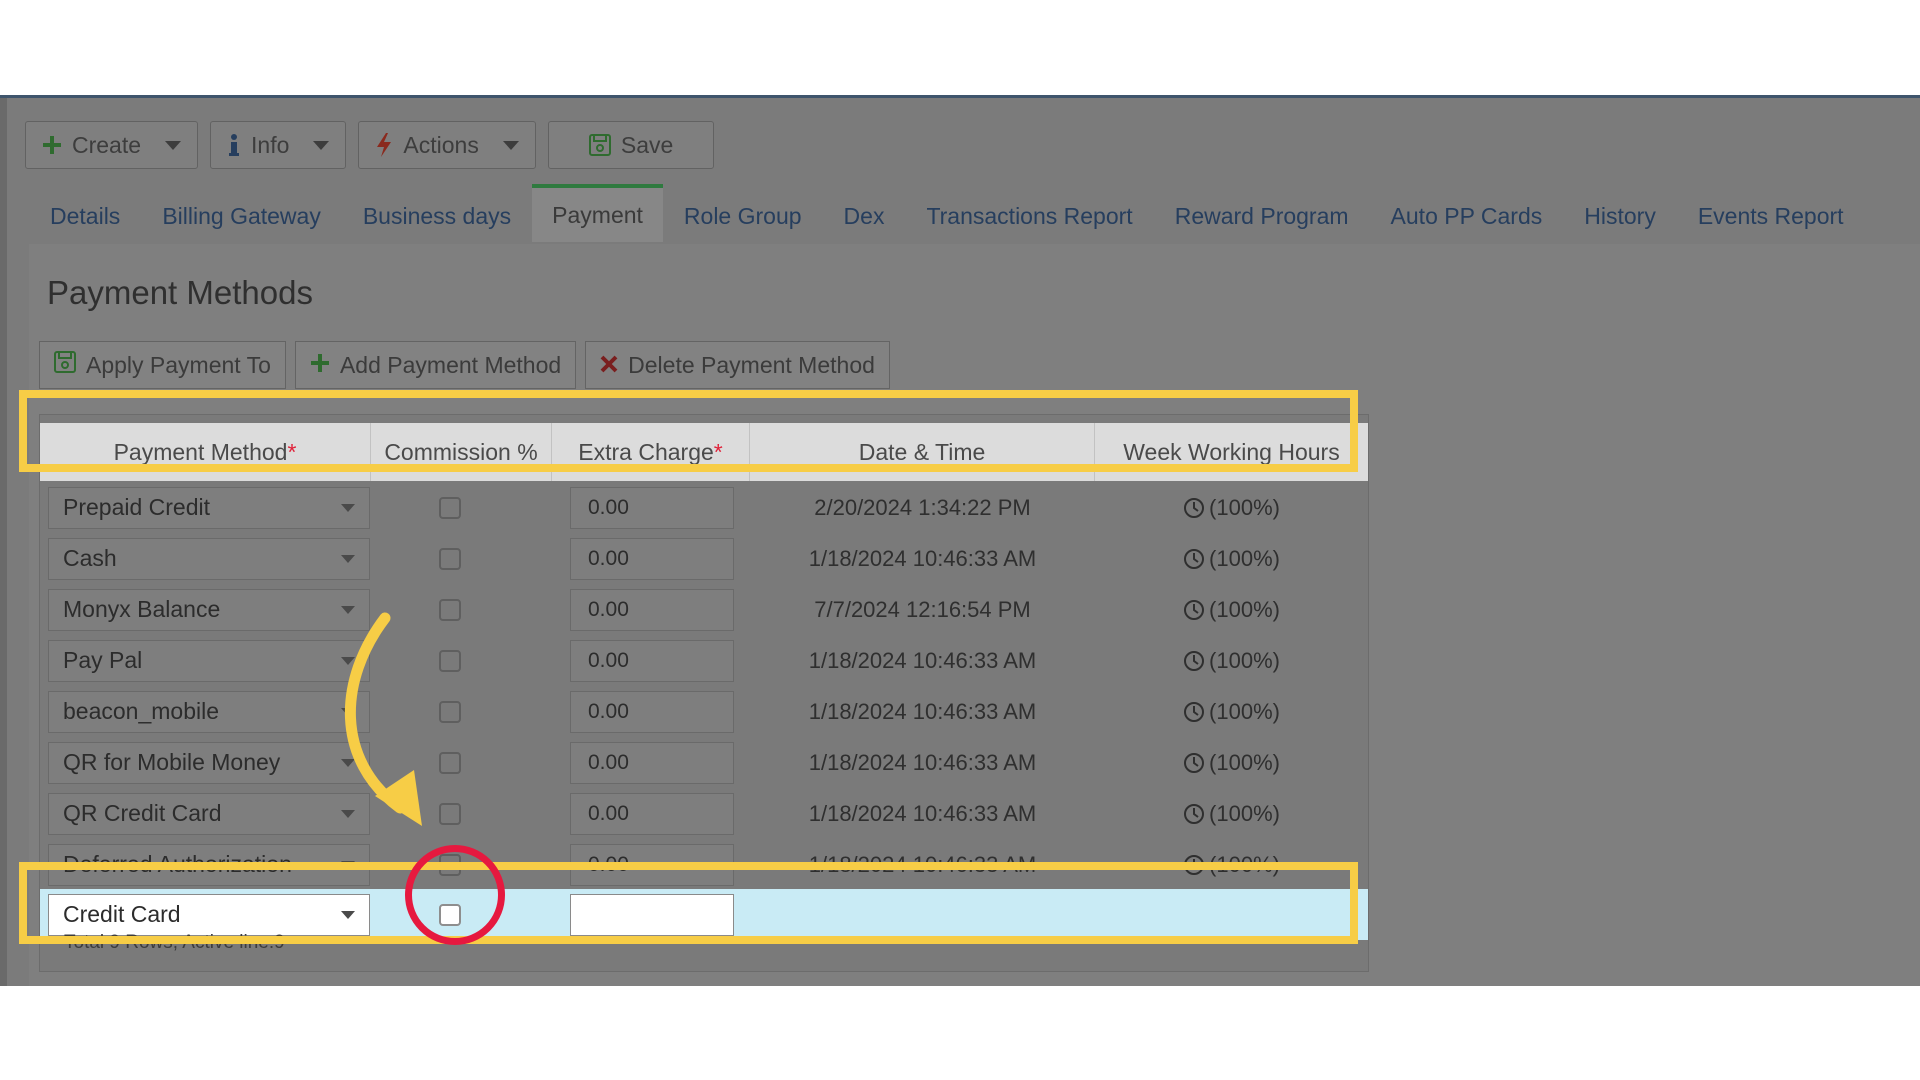 The height and width of the screenshot is (1080, 1920). I want to click on tab-history: History, so click(1620, 216).